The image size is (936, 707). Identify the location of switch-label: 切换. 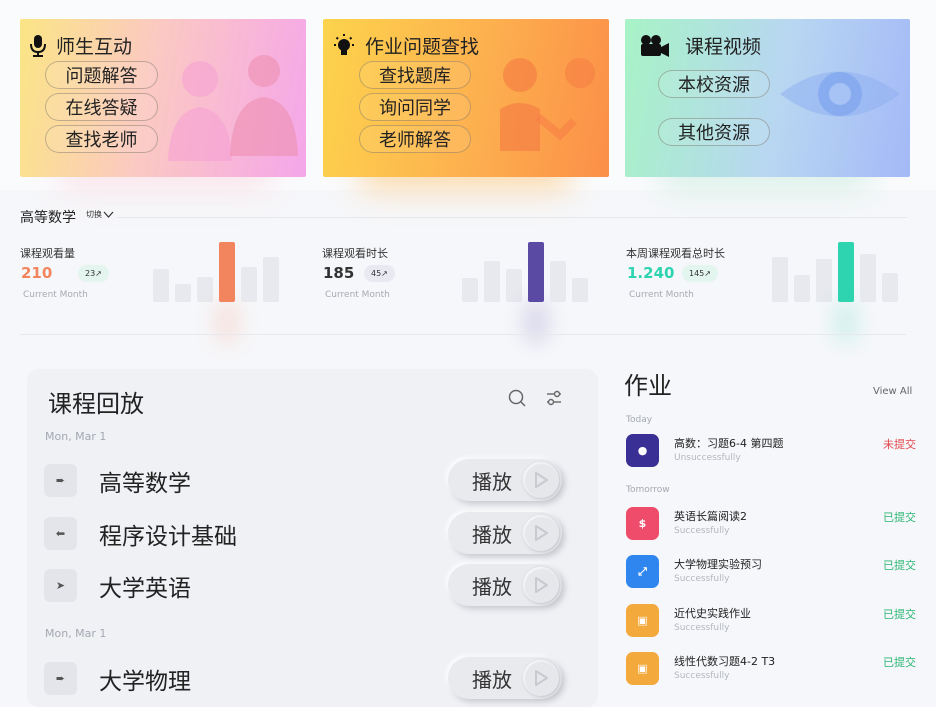
(94, 214).